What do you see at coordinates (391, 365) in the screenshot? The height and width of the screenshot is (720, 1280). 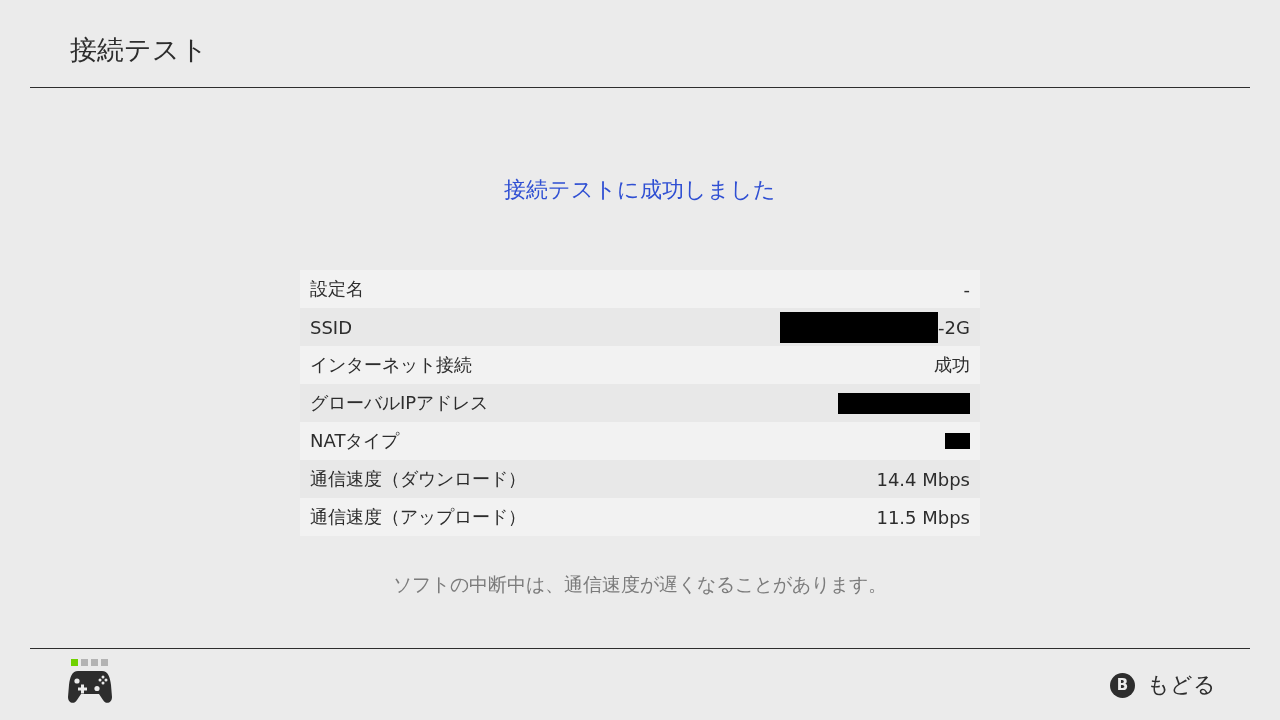 I see `row-label: インターネット接続` at bounding box center [391, 365].